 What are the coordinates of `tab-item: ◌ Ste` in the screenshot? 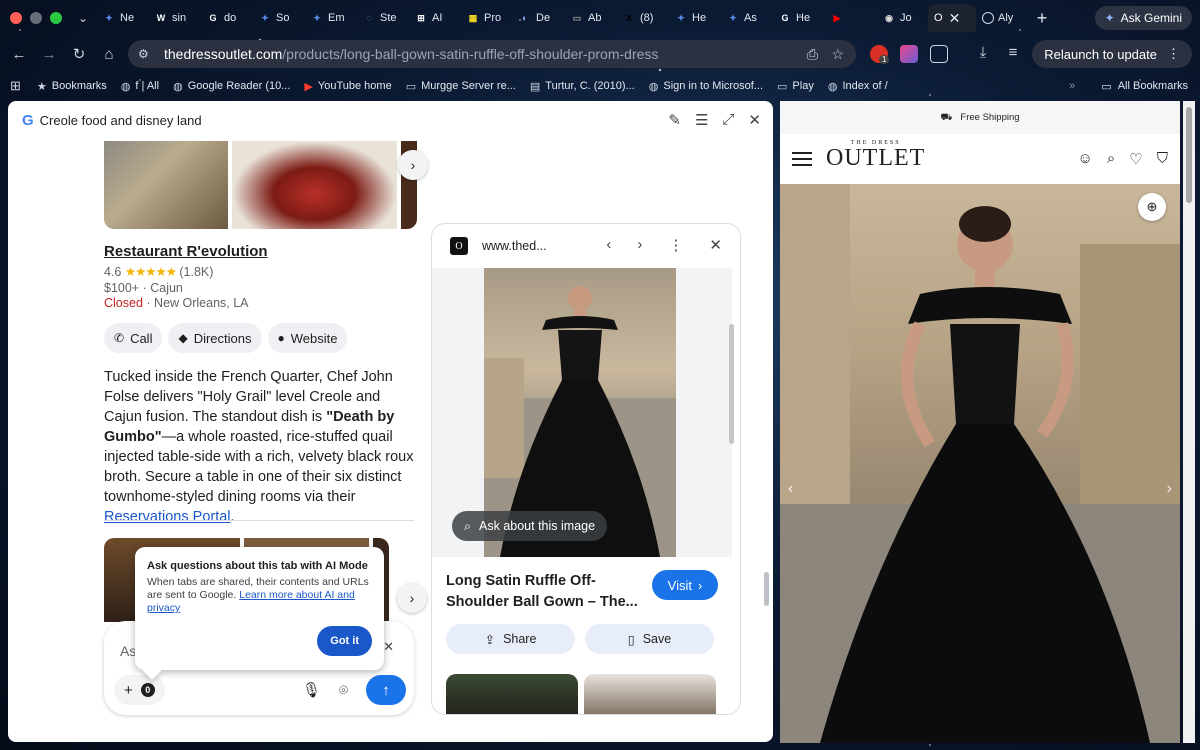 It's located at (382, 18).